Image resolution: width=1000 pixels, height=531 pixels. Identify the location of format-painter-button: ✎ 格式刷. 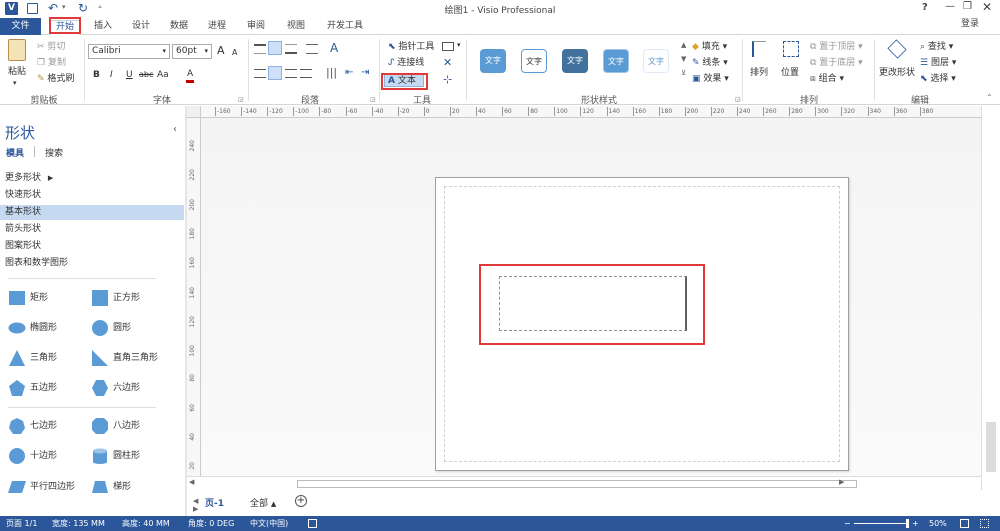
(55, 79).